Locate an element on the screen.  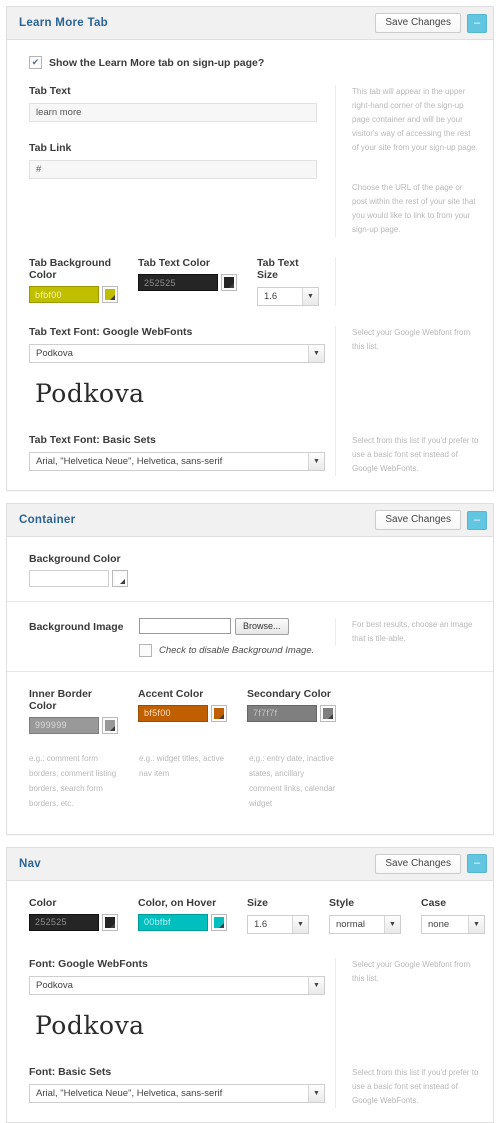
secondary-color-field: Secondary Color is located at coordinates (291, 711).